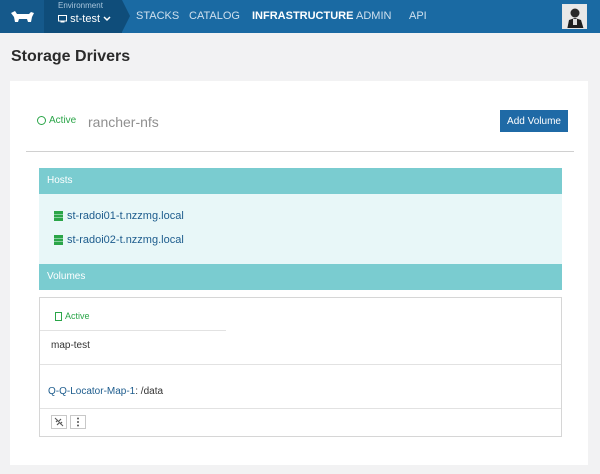 The height and width of the screenshot is (474, 600). What do you see at coordinates (91, 391) in the screenshot?
I see `mount-container-link: Q-Q-Locator-Map-1` at bounding box center [91, 391].